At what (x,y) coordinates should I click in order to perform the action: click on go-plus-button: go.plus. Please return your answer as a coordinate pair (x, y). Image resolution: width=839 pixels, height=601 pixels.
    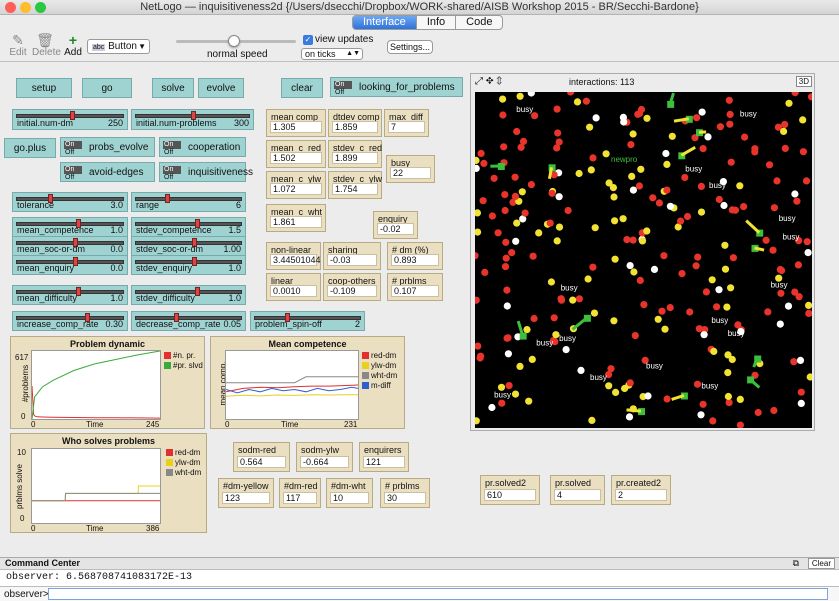
    Looking at the image, I should click on (30, 148).